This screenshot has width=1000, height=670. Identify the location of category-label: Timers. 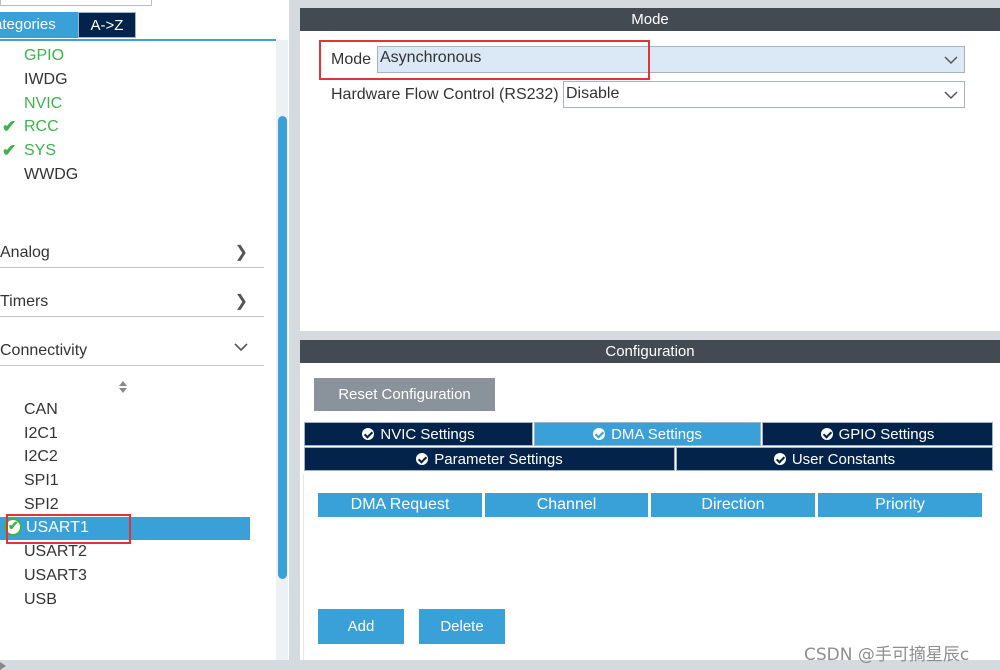
(24, 301).